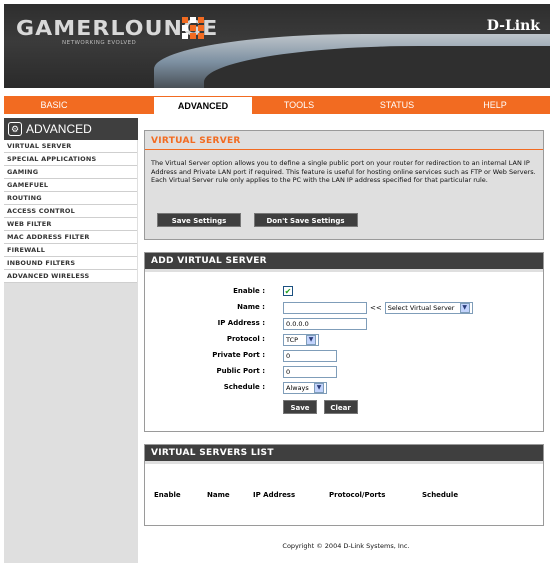 The image size is (554, 563). Describe the element at coordinates (274, 495) in the screenshot. I see `column-ip-address: IP Address` at that location.